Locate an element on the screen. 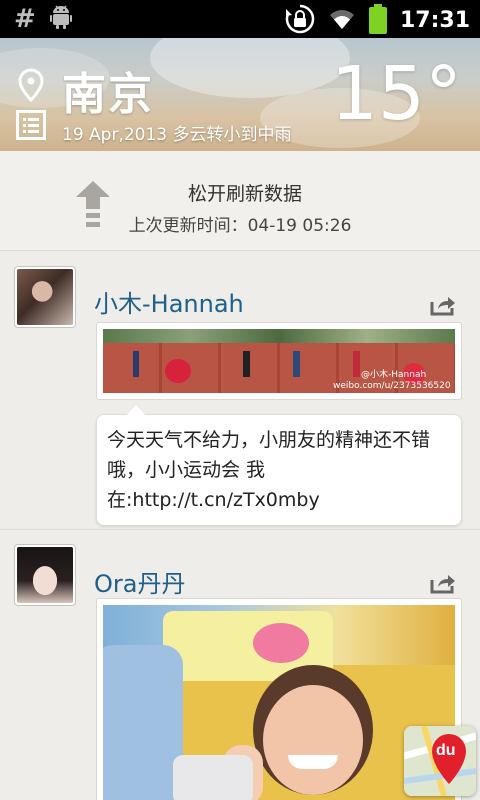 The image size is (480, 800). bubble-tip is located at coordinates (136, 410).